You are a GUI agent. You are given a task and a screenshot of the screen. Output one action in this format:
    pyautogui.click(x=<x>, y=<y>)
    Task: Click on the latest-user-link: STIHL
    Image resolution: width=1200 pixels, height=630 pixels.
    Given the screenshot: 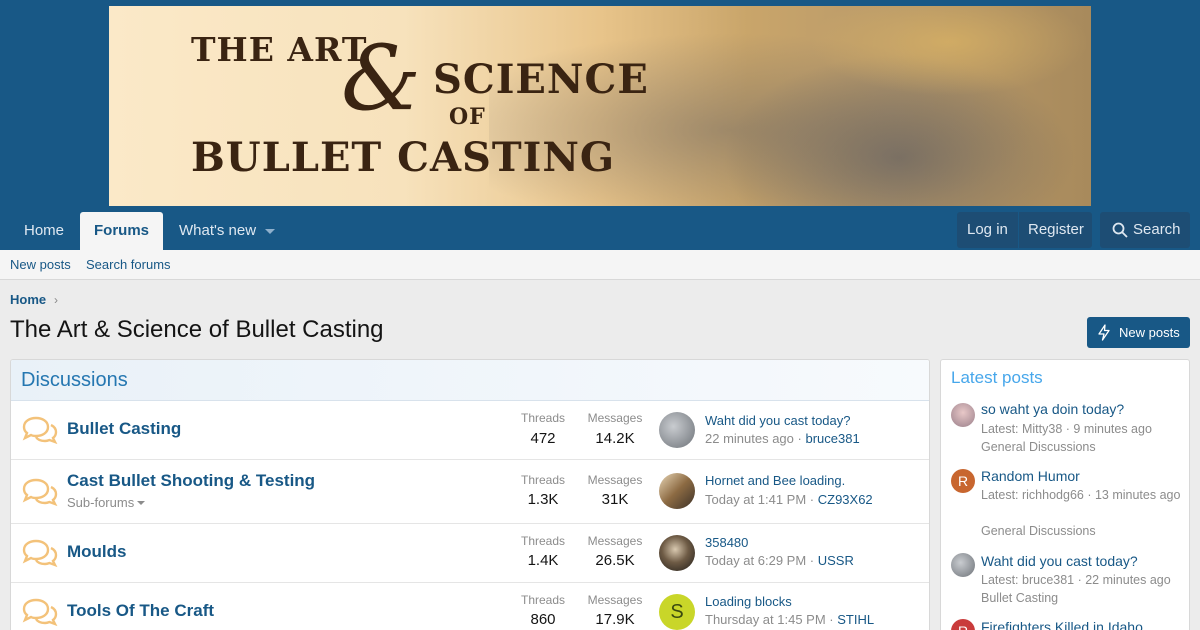 What is the action you would take?
    pyautogui.click(x=855, y=619)
    